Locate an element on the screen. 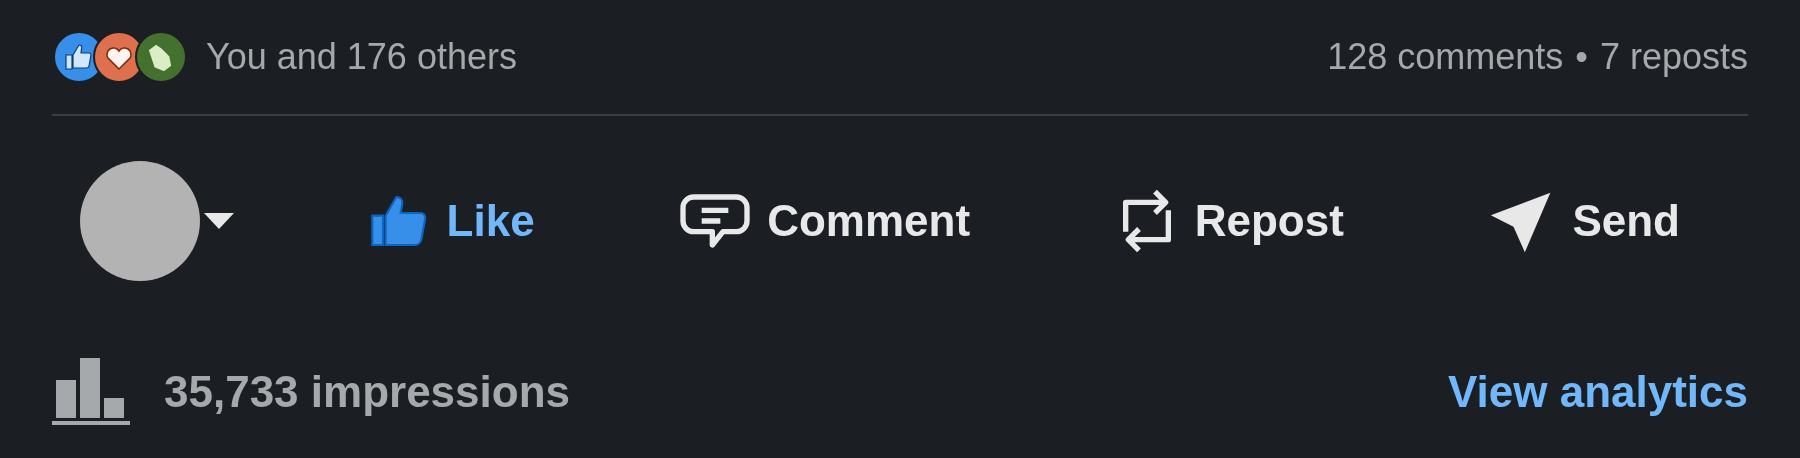 This screenshot has width=1800, height=458. caret-icon is located at coordinates (219, 221).